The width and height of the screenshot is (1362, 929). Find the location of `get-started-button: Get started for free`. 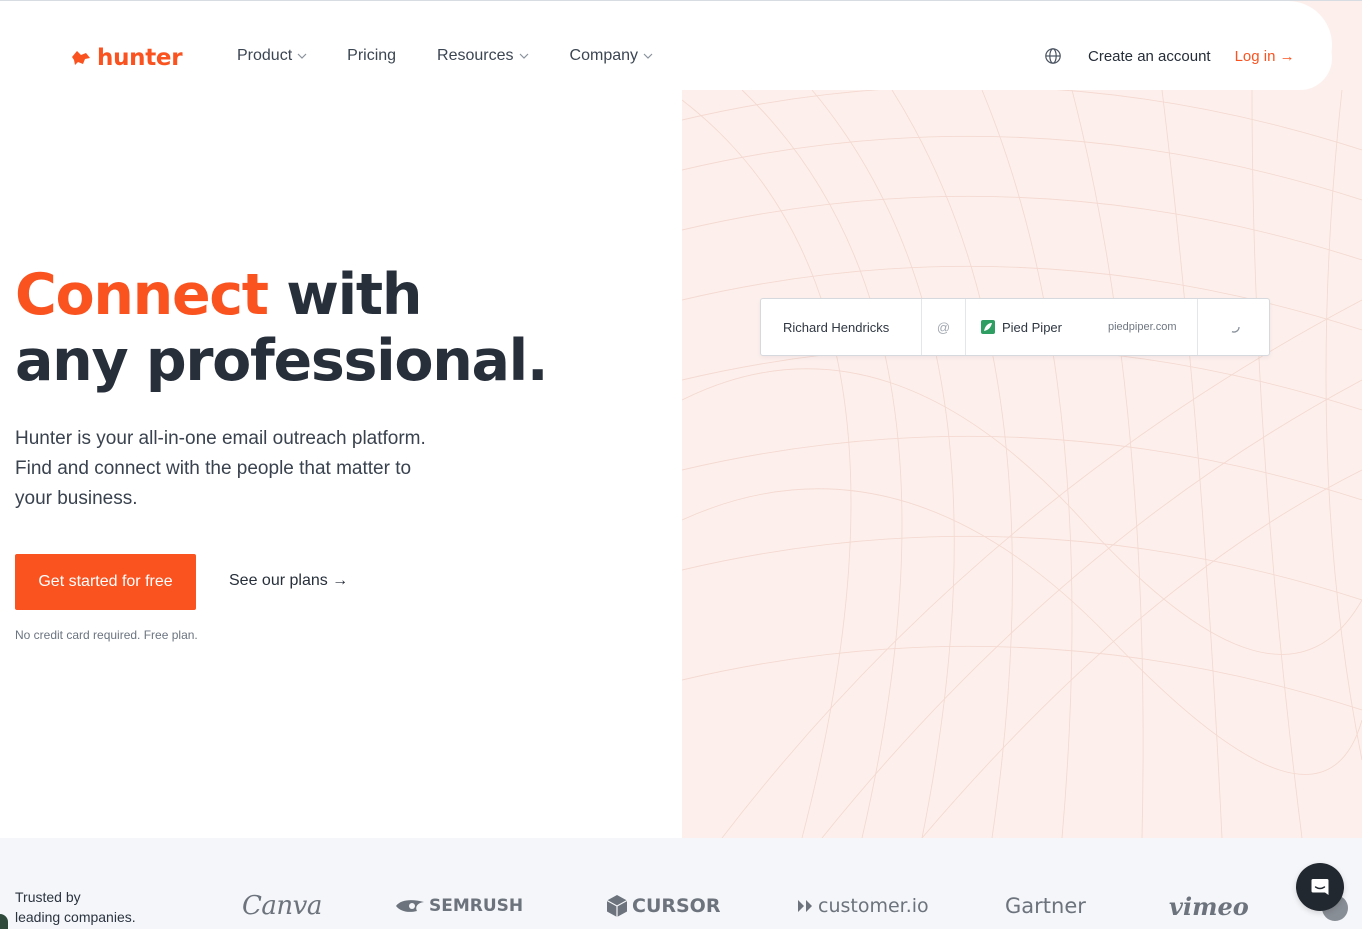

get-started-button: Get started for free is located at coordinates (105, 582).